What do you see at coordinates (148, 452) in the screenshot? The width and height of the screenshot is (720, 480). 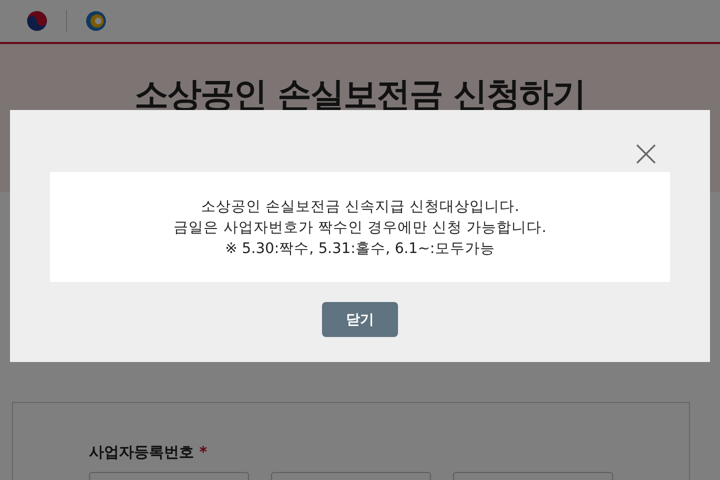 I see `field-label: 사업자등록번호 *` at bounding box center [148, 452].